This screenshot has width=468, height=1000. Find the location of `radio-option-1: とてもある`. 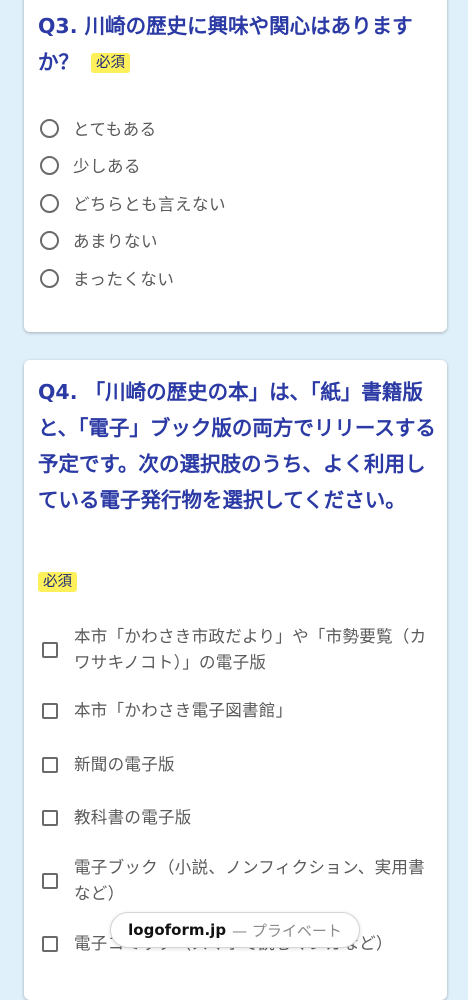

radio-option-1: とてもある is located at coordinates (98, 128).